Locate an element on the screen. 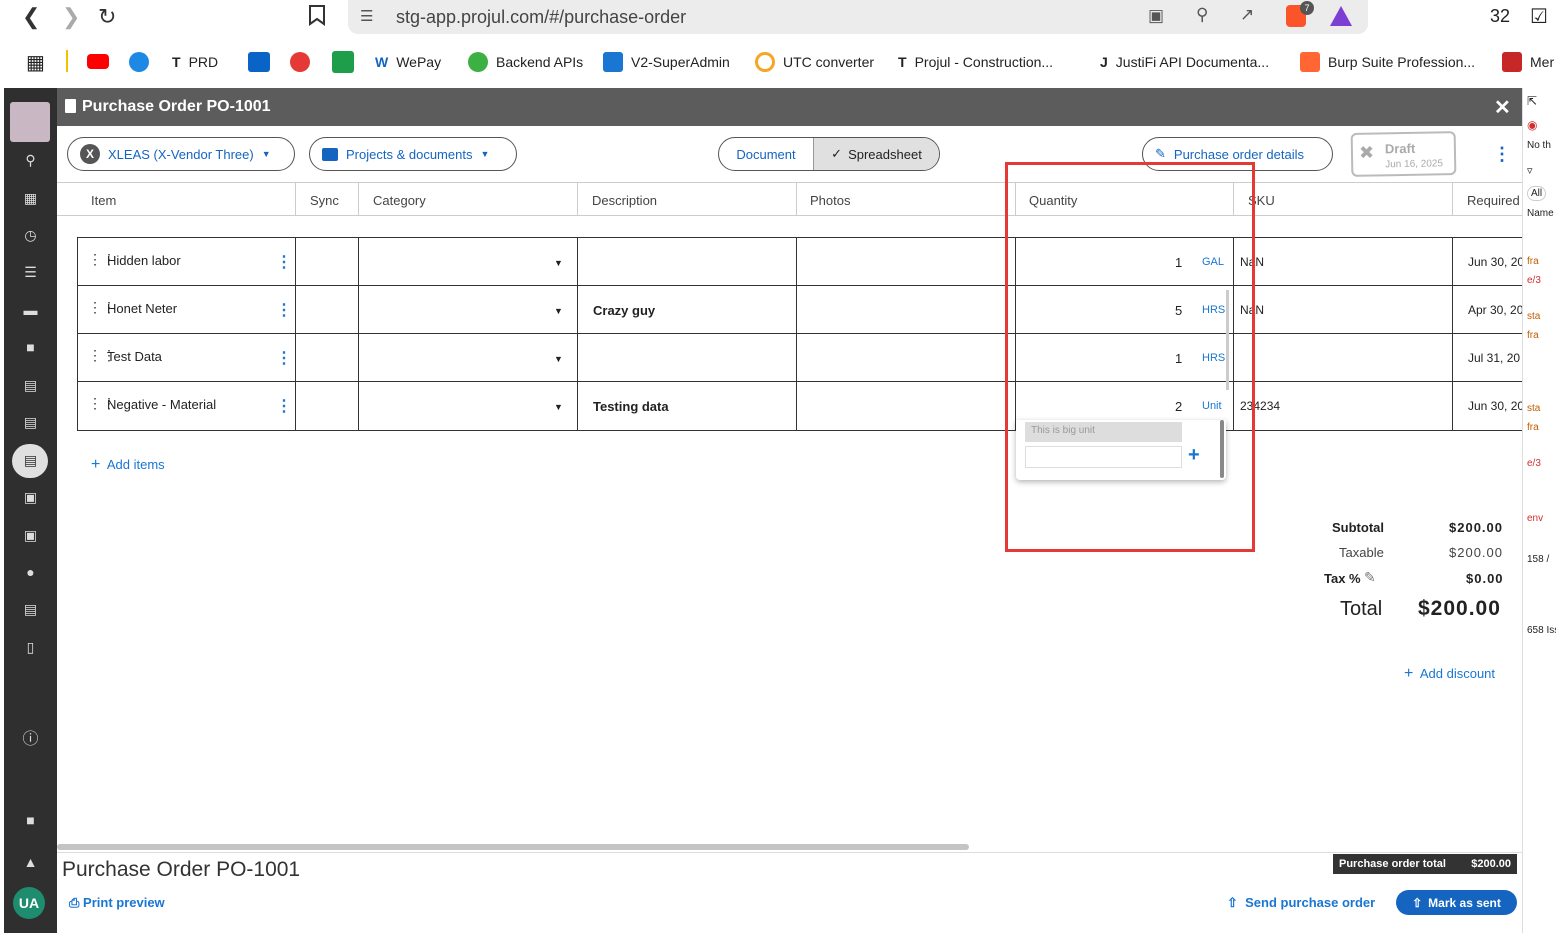 The height and width of the screenshot is (933, 1556). projects-documents-button: Projects & documents ▼ is located at coordinates (413, 154).